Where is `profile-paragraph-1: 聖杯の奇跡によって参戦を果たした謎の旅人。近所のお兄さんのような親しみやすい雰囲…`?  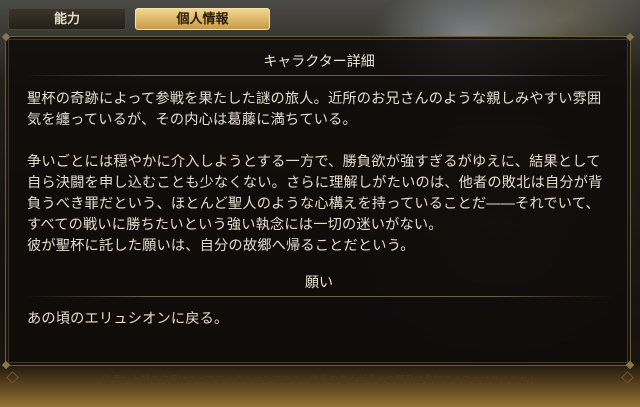 profile-paragraph-1: 聖杯の奇跡によって参戦を果たした謎の旅人。近所のお兄さんのような親しみやすい雰囲… is located at coordinates (314, 109).